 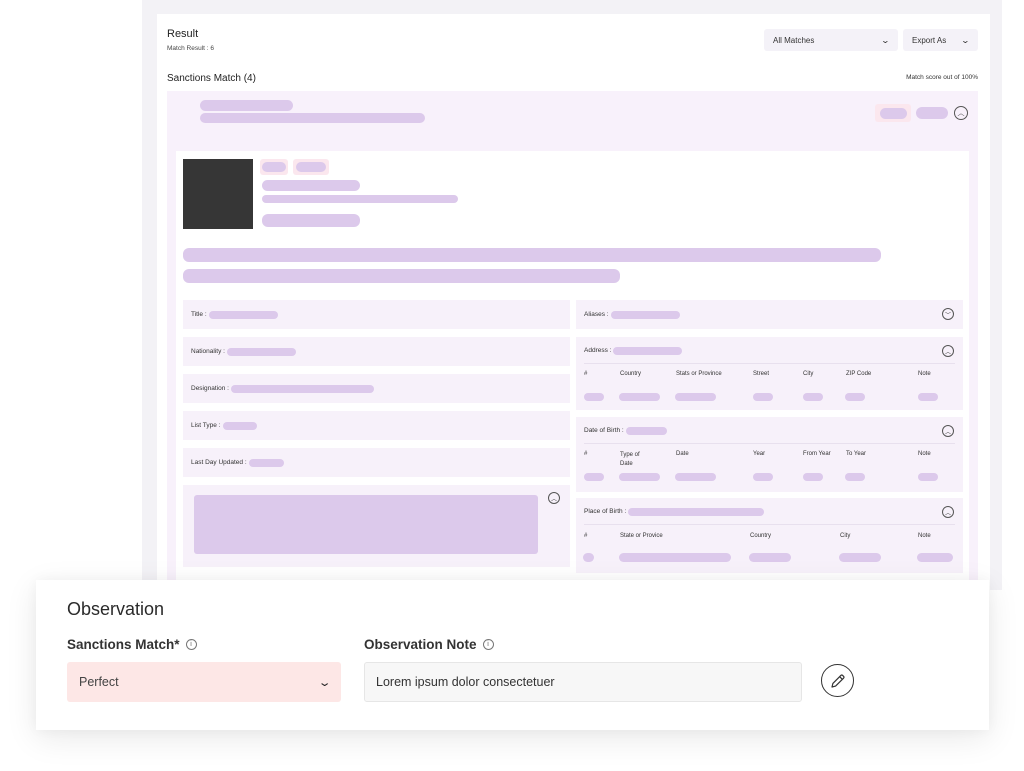 I want to click on profile-photo, so click(x=218, y=194).